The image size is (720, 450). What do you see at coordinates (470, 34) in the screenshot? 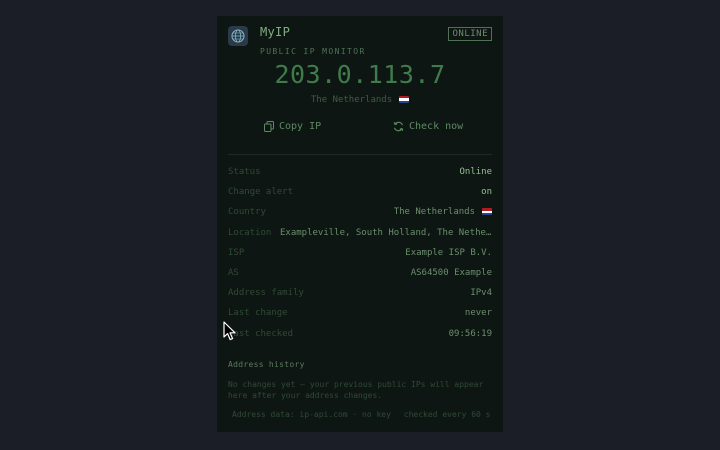
I see `status-badge: ONLINE` at bounding box center [470, 34].